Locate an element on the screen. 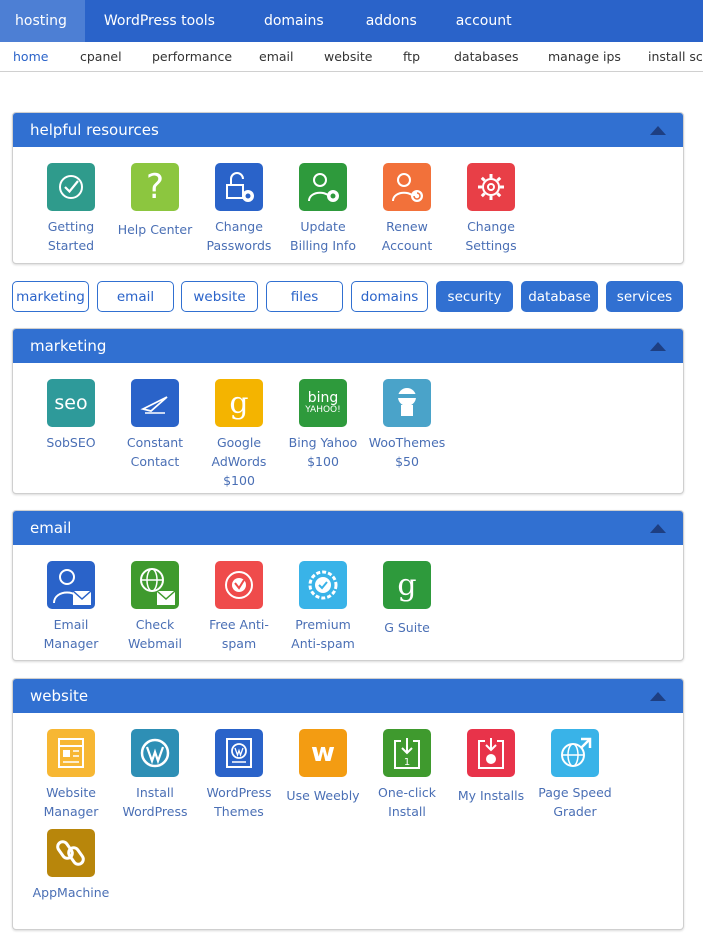  item-label: AppMachine is located at coordinates (71, 892).